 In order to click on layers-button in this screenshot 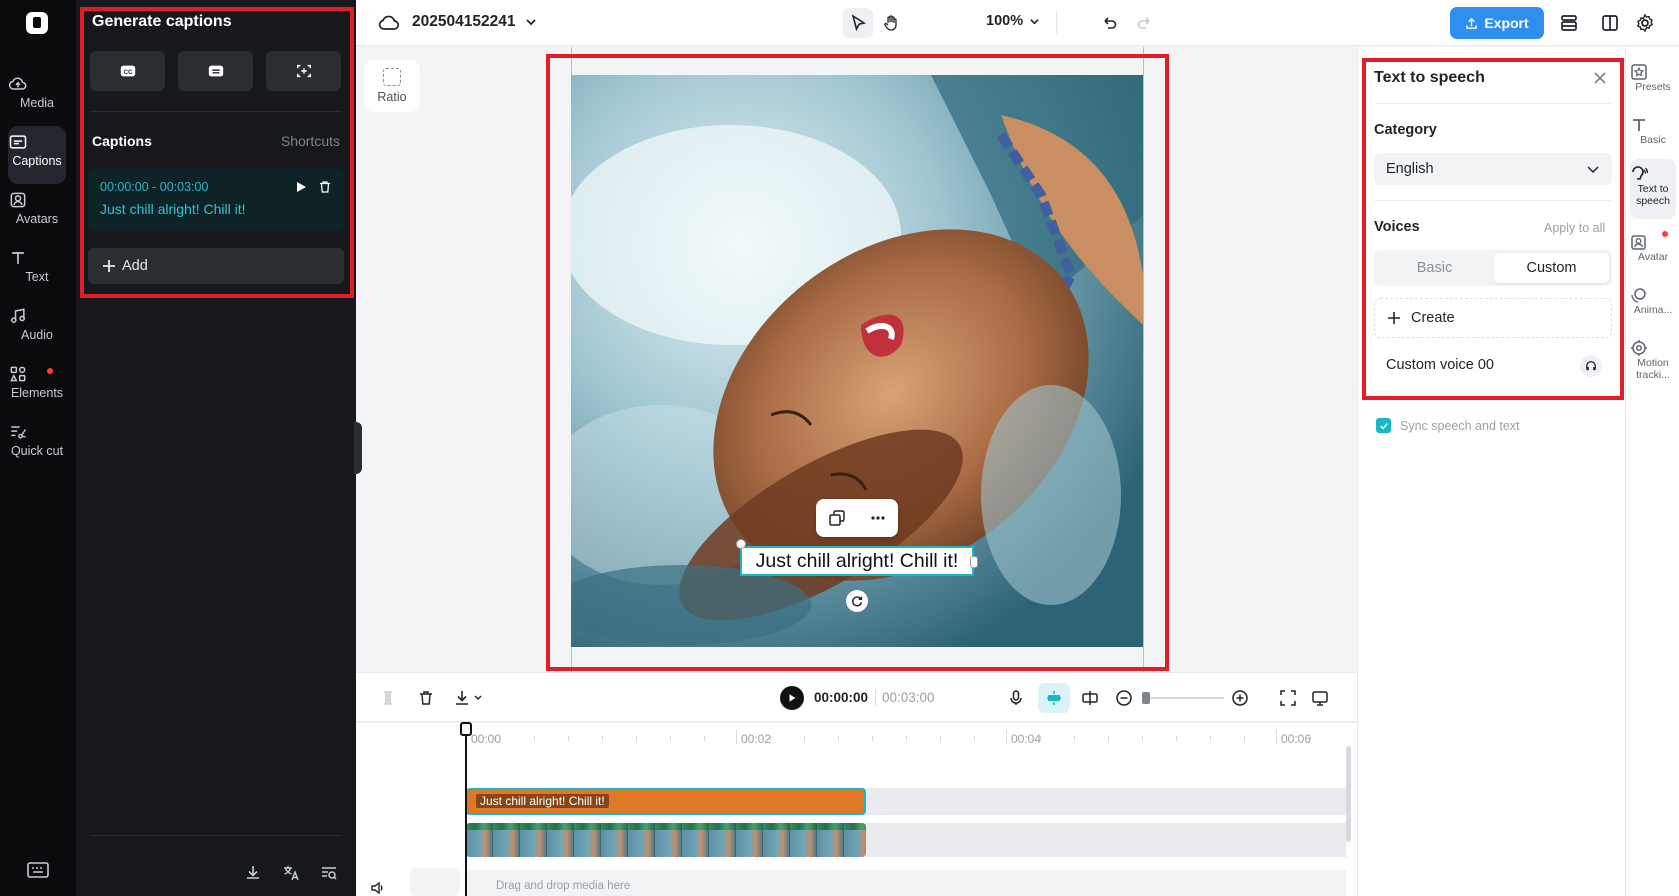, I will do `click(1569, 23)`.